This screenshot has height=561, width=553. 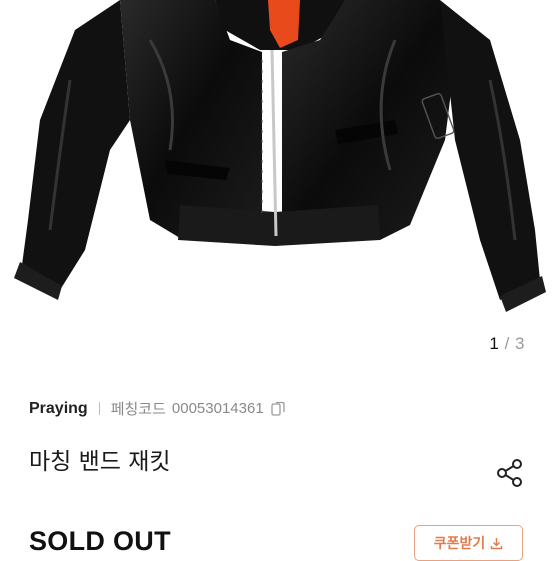 I want to click on sold-out-label: SOLD OUT, so click(x=100, y=541).